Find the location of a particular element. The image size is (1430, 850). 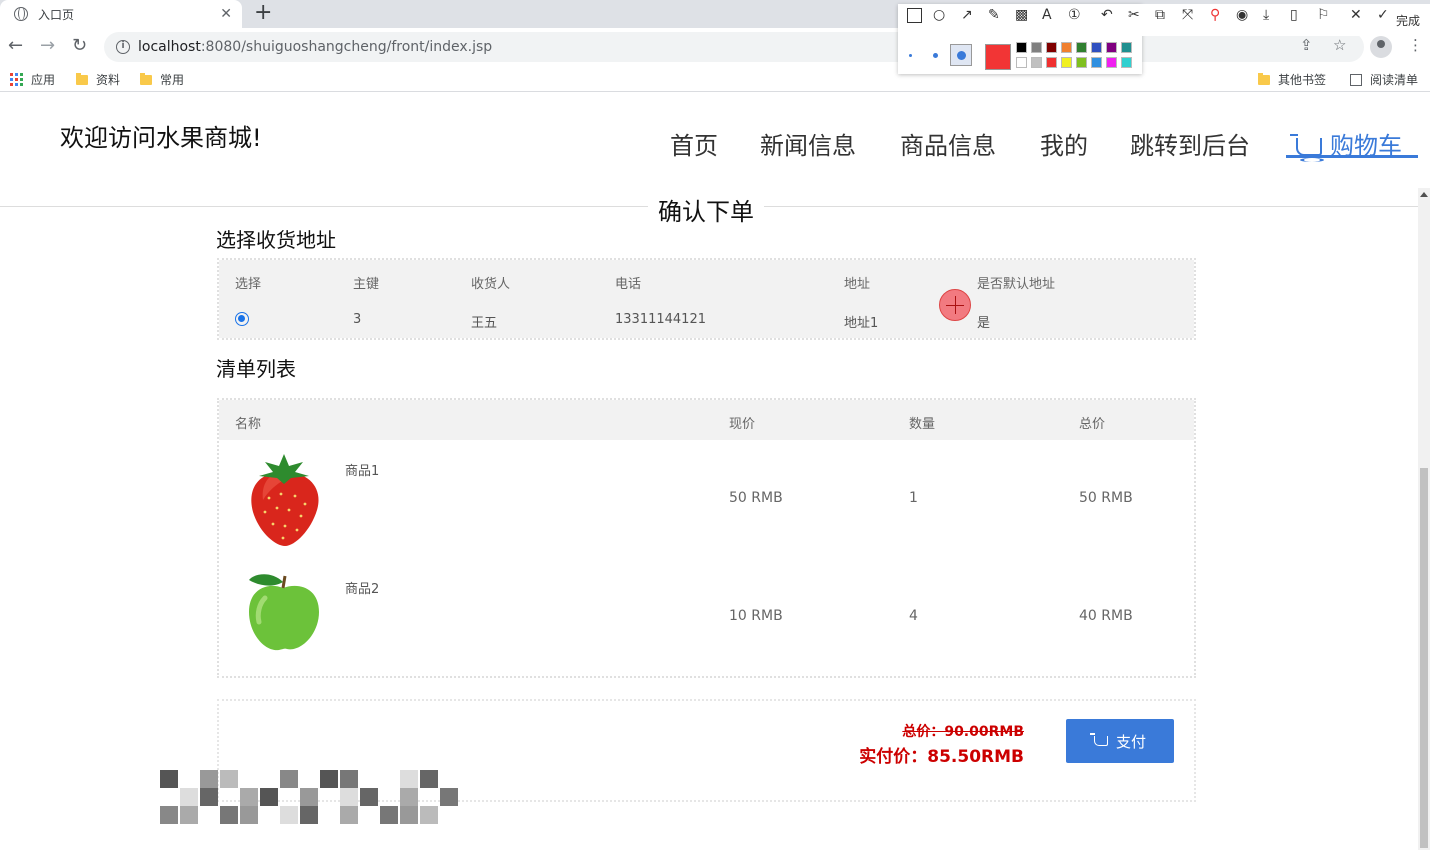

total-price: 总价：90.00RMB is located at coordinates (963, 732).